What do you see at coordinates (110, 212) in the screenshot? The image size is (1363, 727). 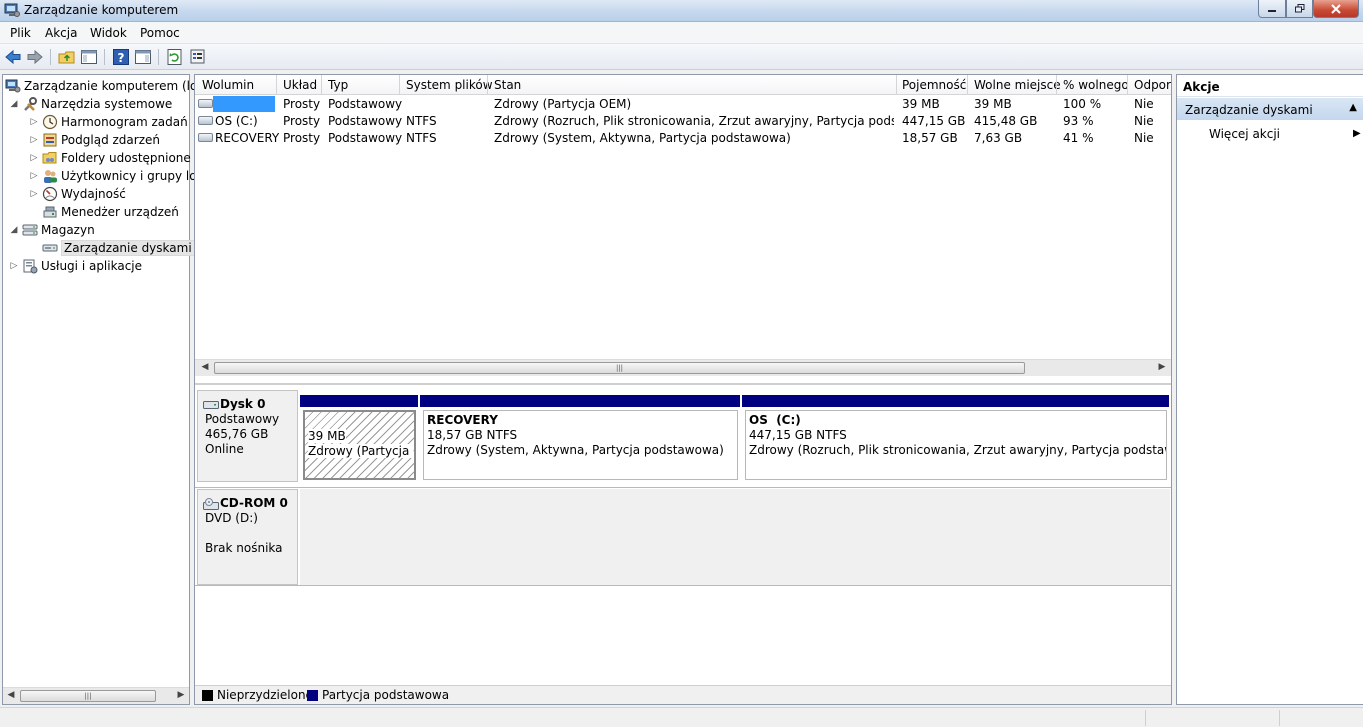 I see `tree-item-device-manager: Menedżer urządzeń` at bounding box center [110, 212].